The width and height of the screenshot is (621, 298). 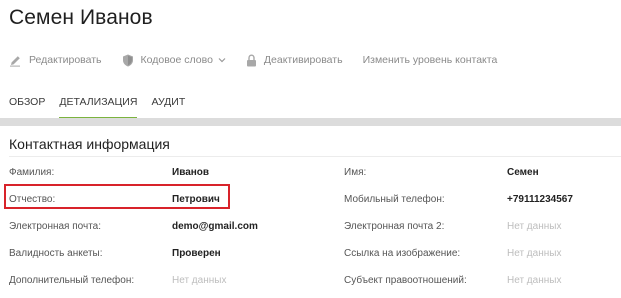 What do you see at coordinates (303, 60) in the screenshot?
I see `deactivate-button-label: Деактивировать` at bounding box center [303, 60].